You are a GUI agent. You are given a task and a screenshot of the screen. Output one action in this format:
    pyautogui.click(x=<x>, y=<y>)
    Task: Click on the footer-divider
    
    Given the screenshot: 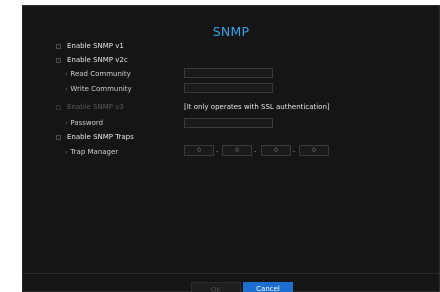 What is the action you would take?
    pyautogui.click(x=231, y=273)
    